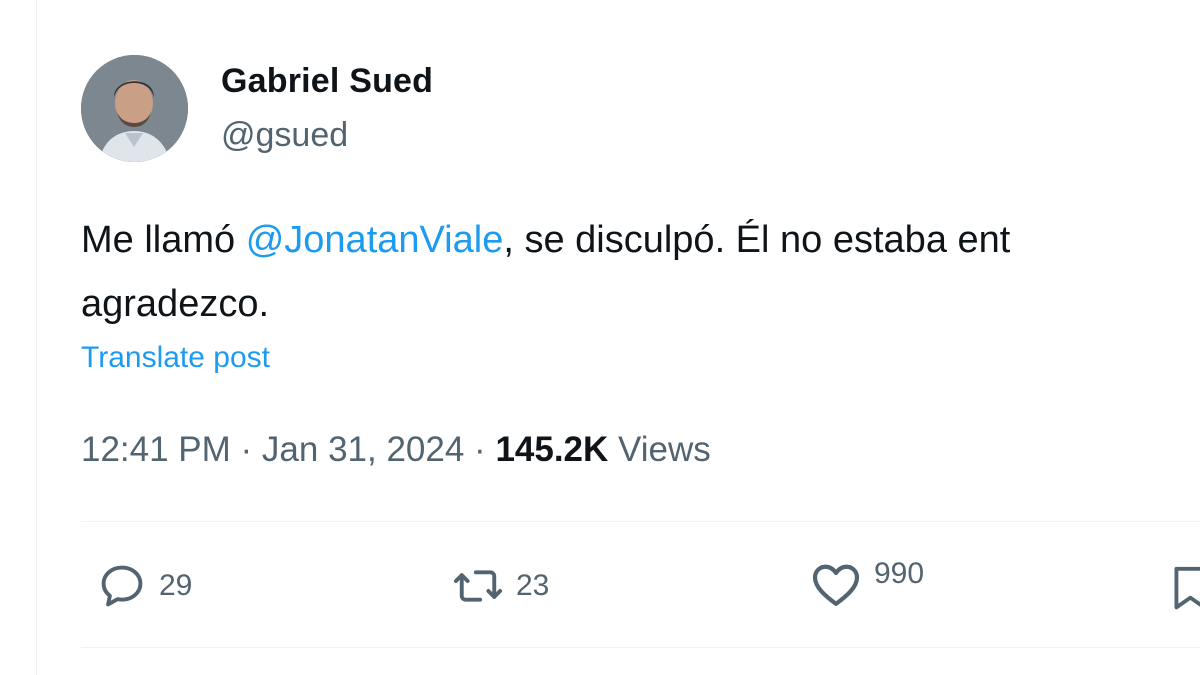 This screenshot has width=1200, height=675. What do you see at coordinates (175, 304) in the screenshot?
I see `post-text-line-2: agradezco.` at bounding box center [175, 304].